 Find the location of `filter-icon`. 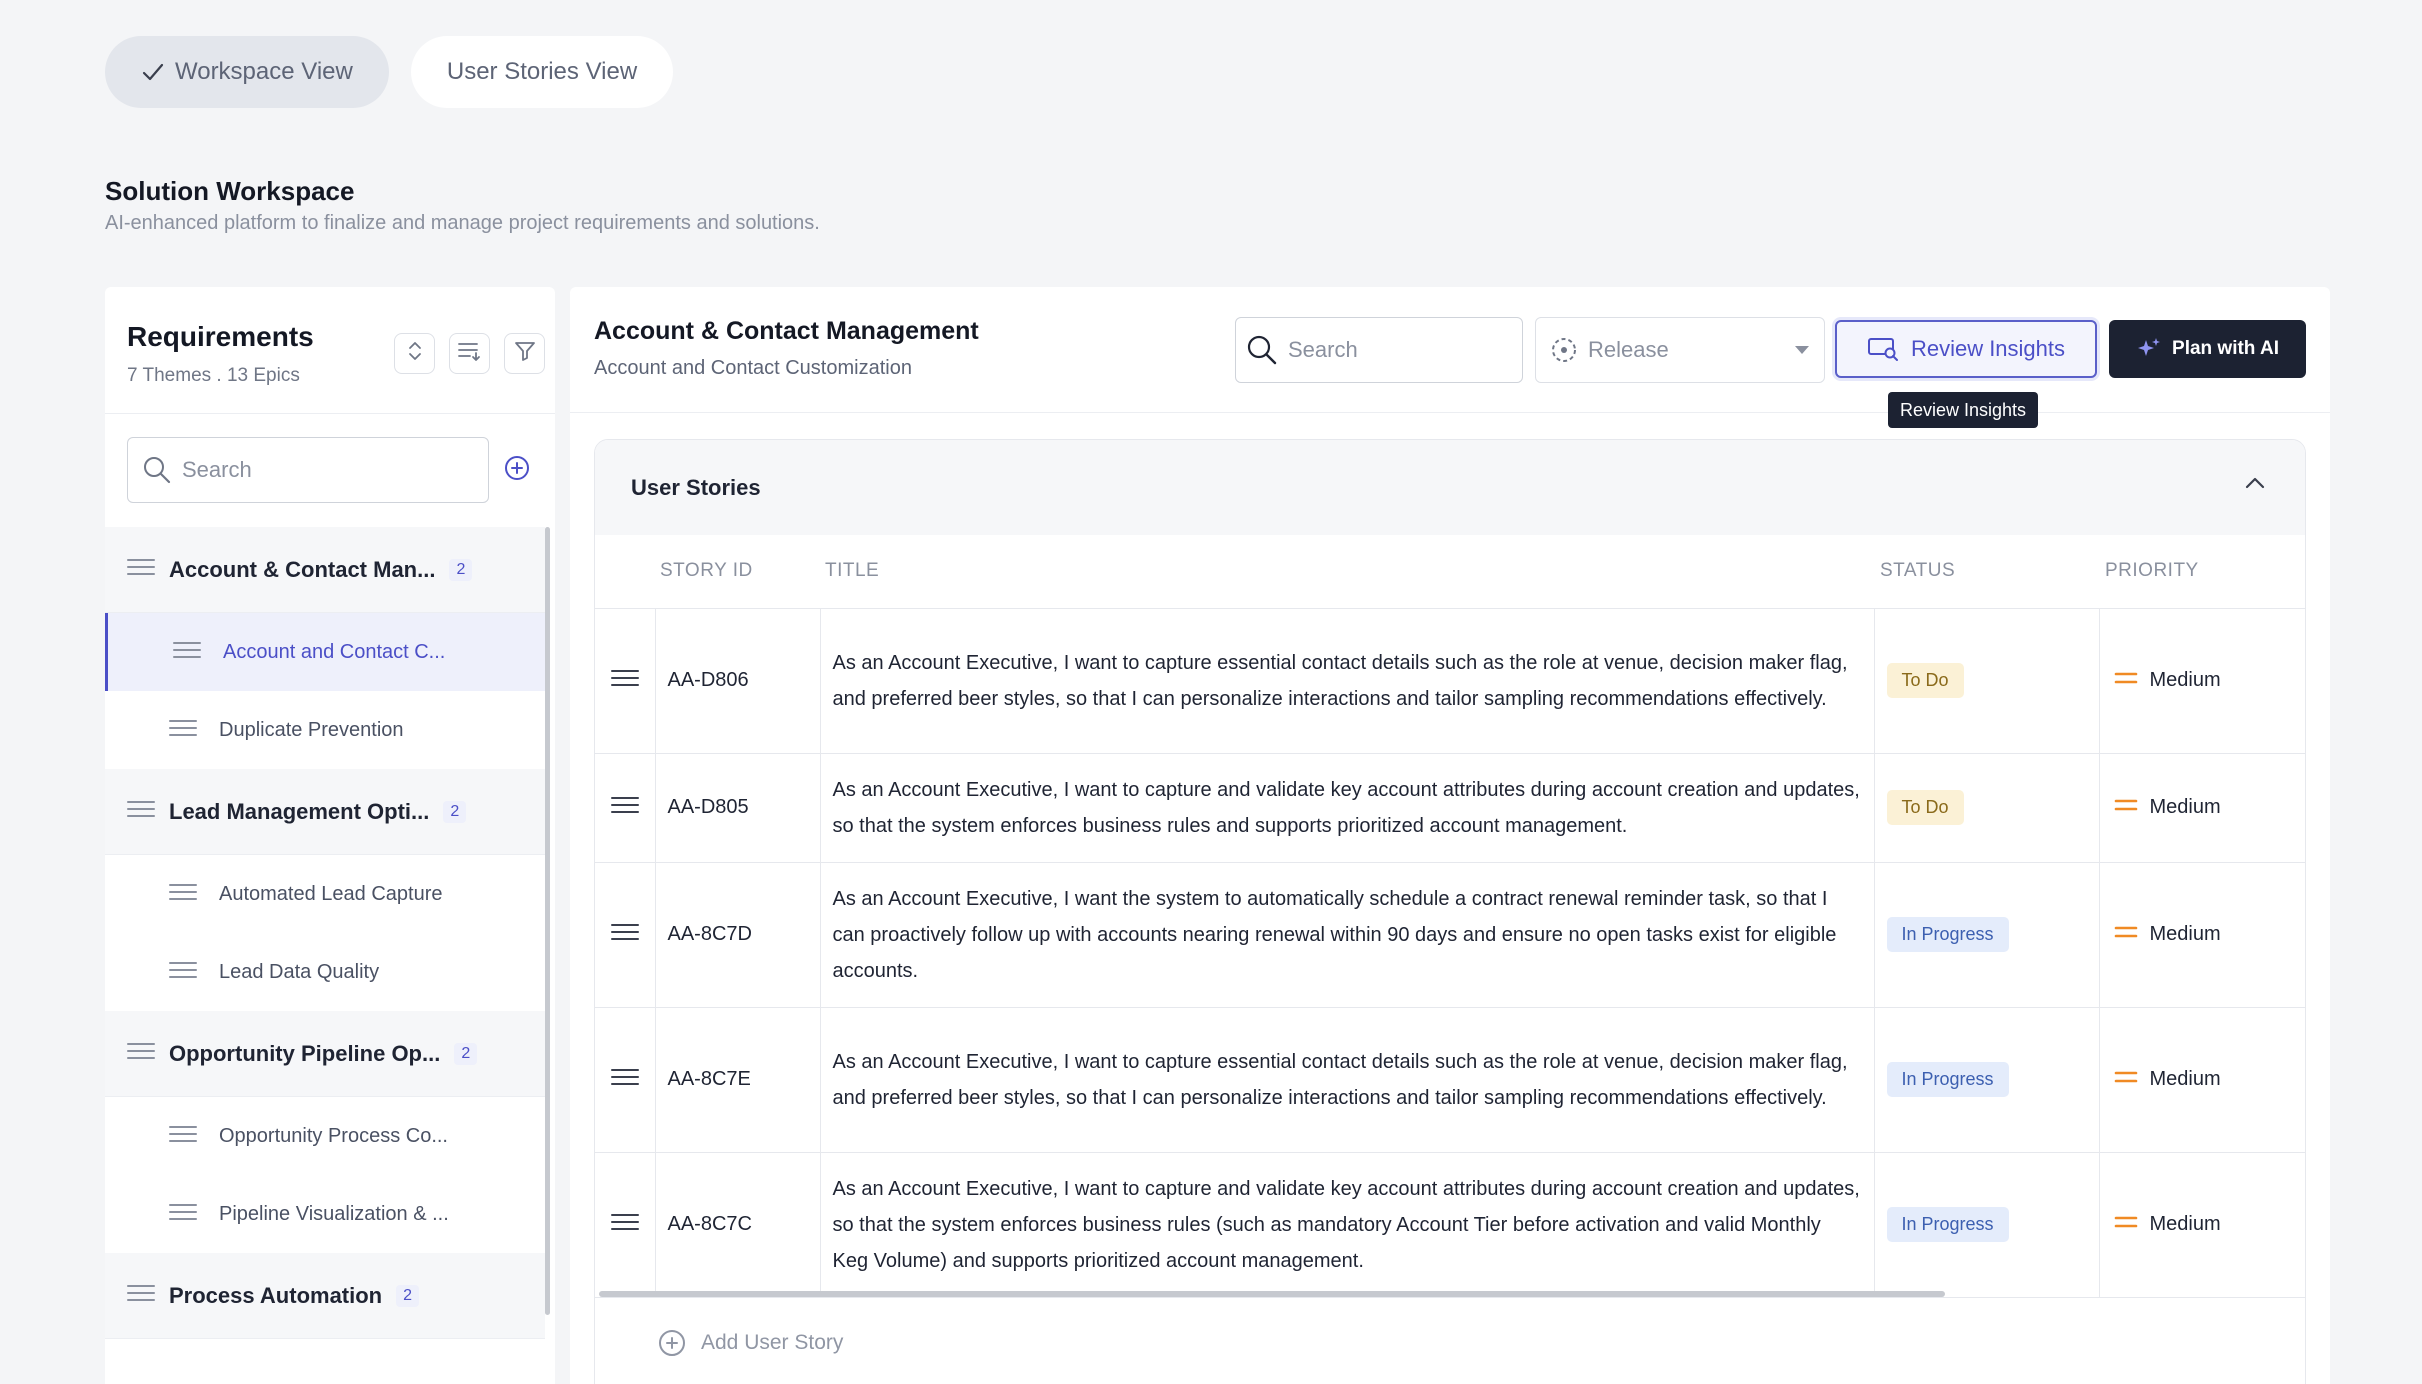

filter-icon is located at coordinates (525, 353).